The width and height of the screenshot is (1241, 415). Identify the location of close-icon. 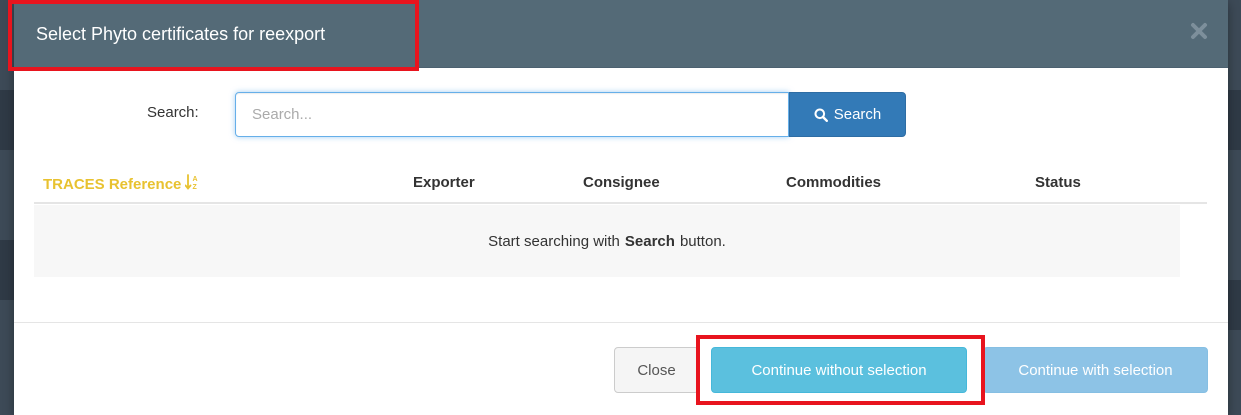
(1199, 31).